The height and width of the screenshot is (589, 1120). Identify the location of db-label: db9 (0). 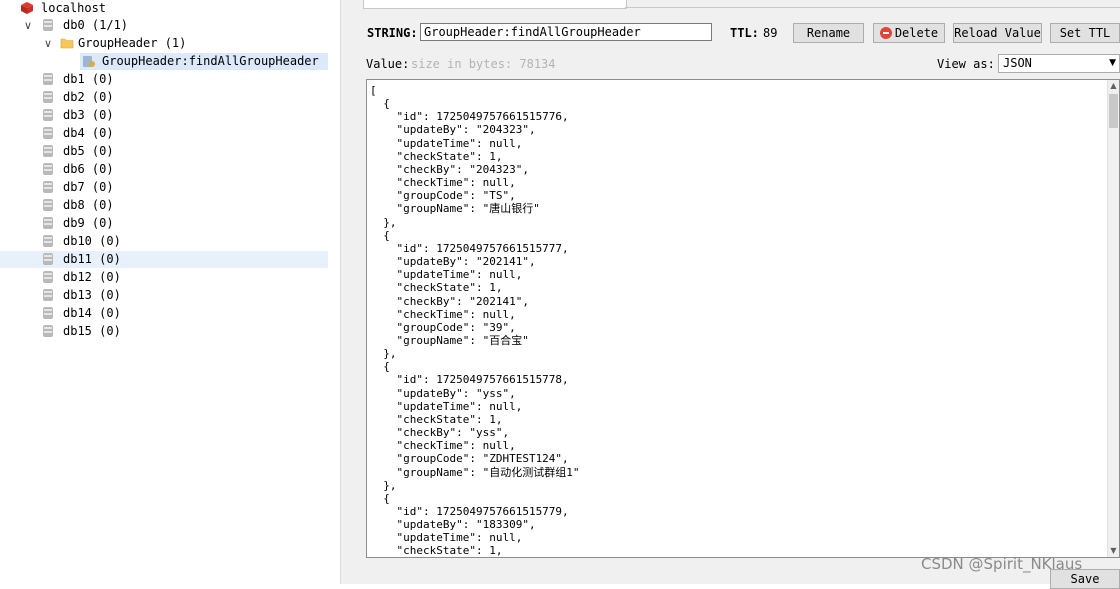
(88, 223).